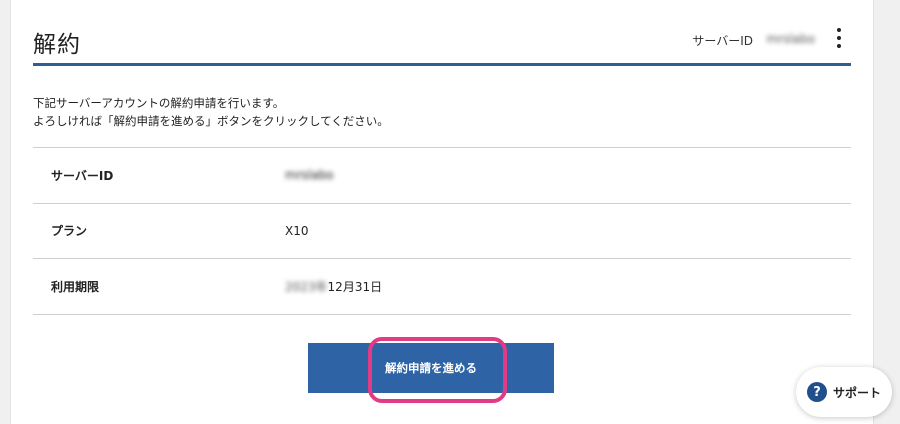 The width and height of the screenshot is (900, 424). I want to click on row-value-server-id: mrslabo, so click(309, 175).